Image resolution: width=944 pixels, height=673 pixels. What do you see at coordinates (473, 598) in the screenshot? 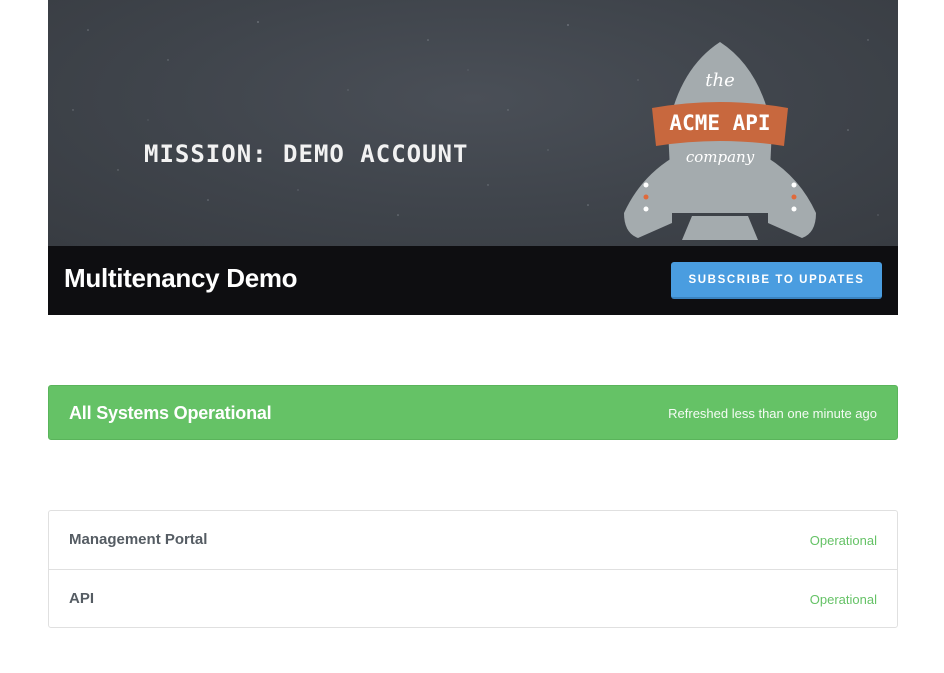
I see `component-row: API Operational` at bounding box center [473, 598].